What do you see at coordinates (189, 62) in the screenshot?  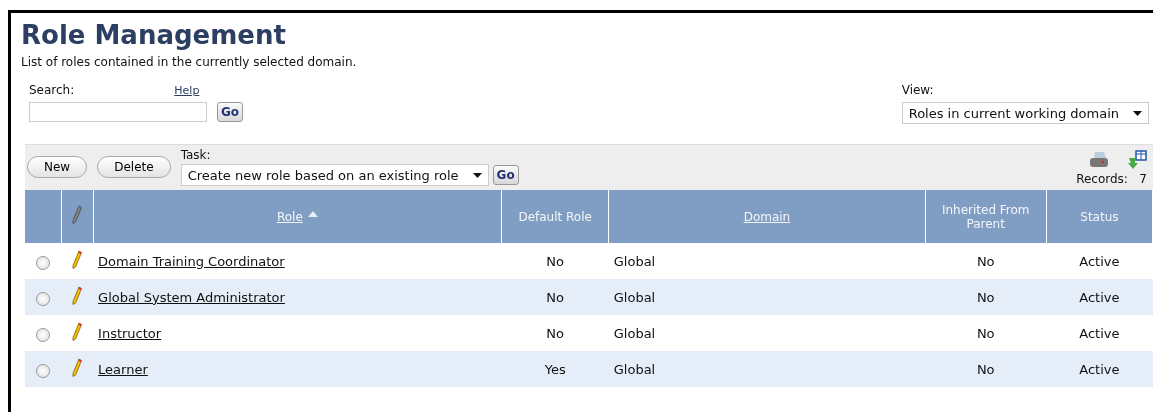 I see `page-description: List of roles contained in the currently selected domain.` at bounding box center [189, 62].